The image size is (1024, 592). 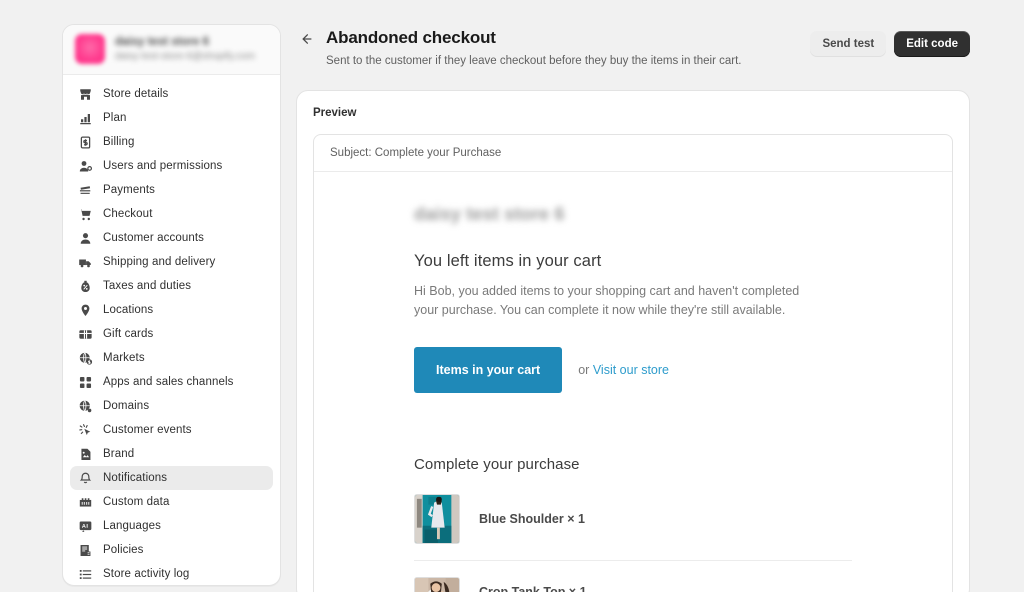 I want to click on crop-tank-top-photo, so click(x=437, y=585).